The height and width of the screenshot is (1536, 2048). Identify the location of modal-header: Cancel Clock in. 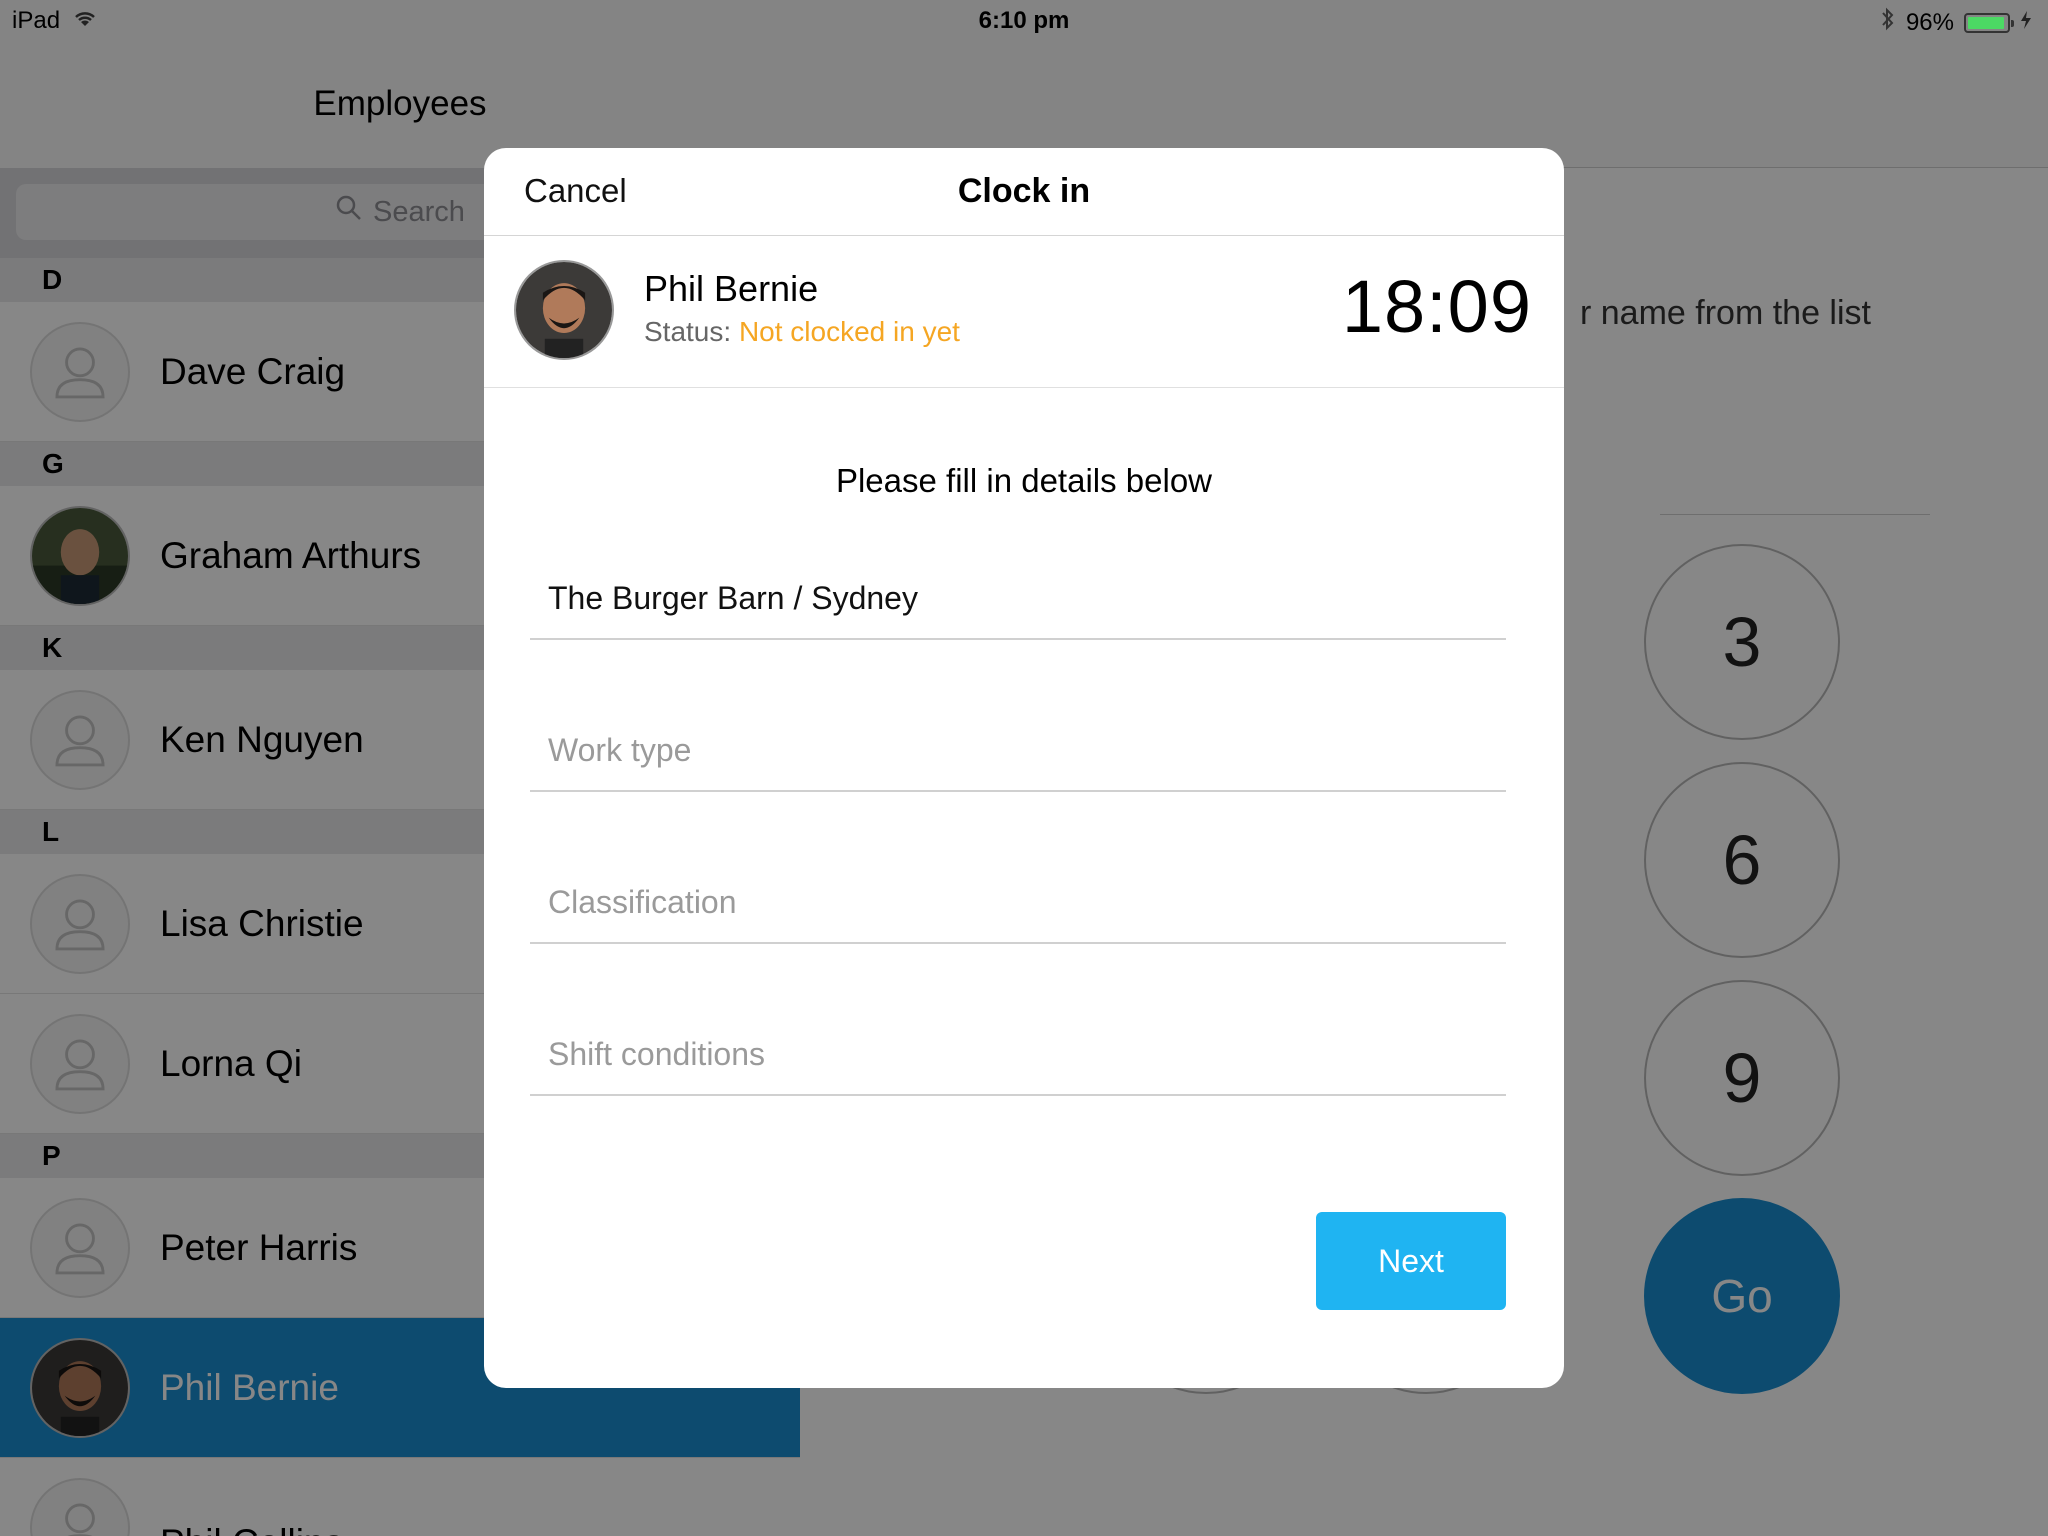
(1024, 192).